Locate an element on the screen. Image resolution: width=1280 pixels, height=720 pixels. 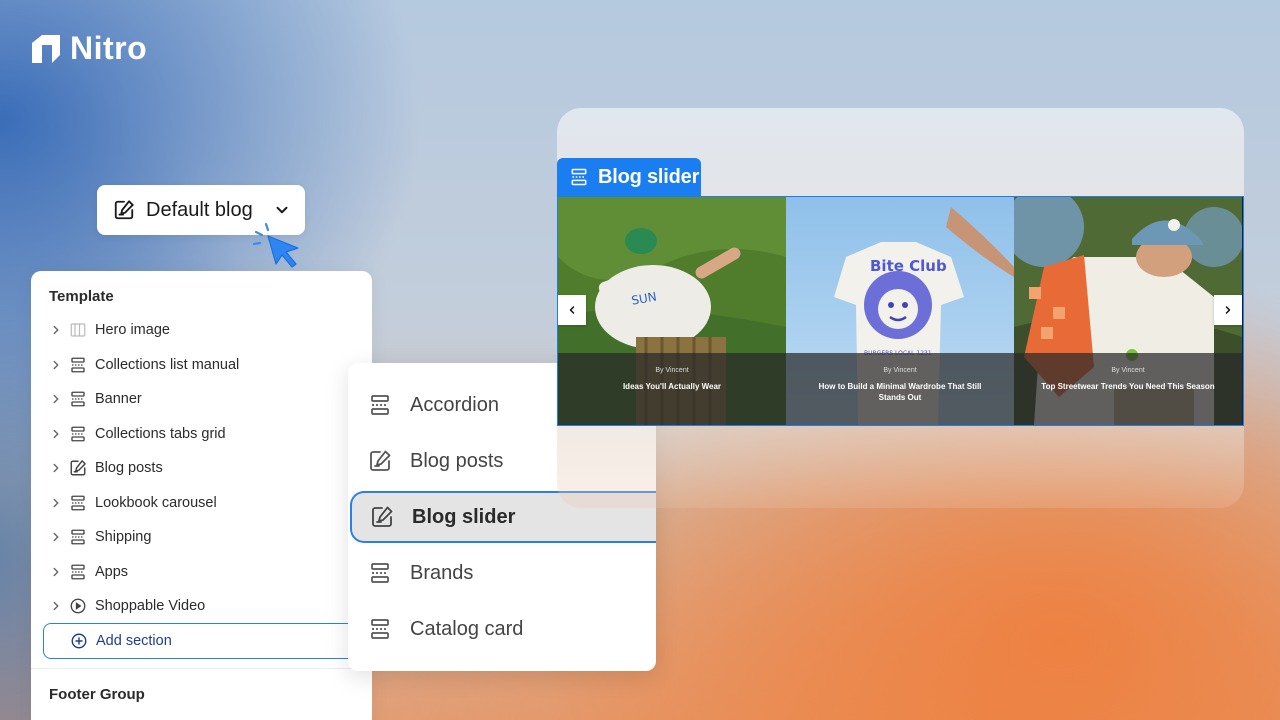
footer-group-heading: Footer Group is located at coordinates (97, 694).